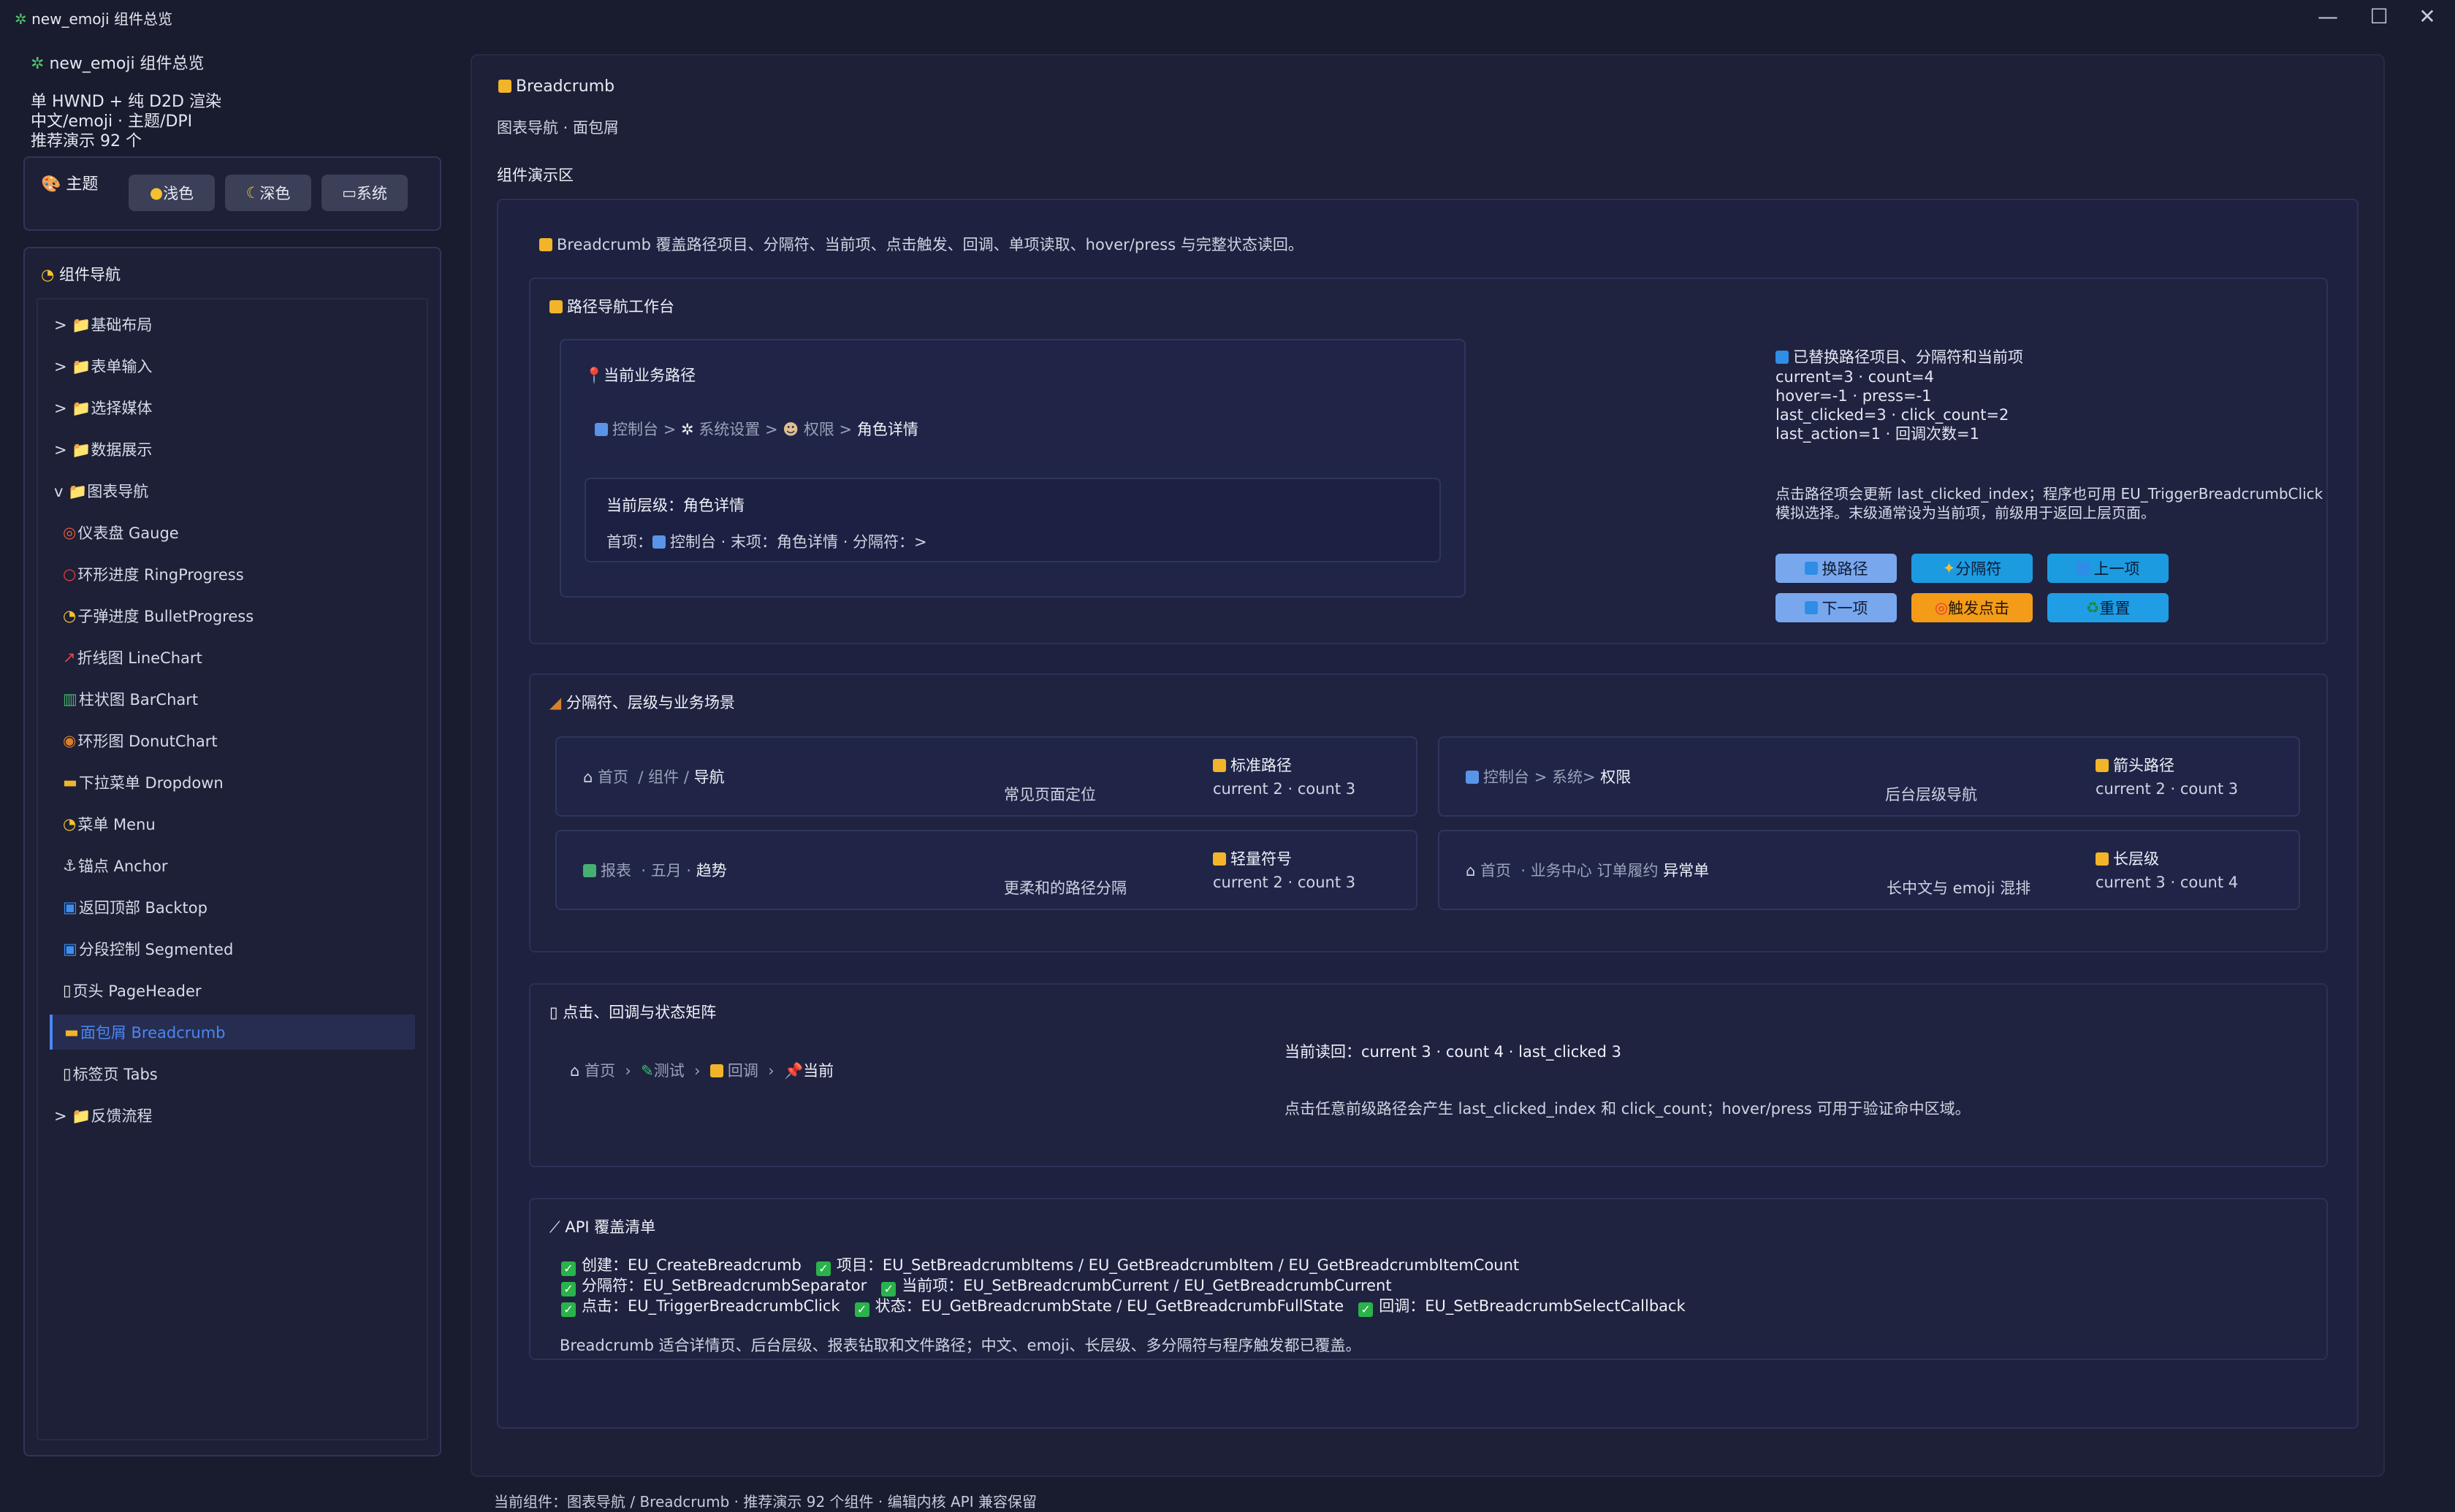  I want to click on breadcrumb: ⌂ 首页 · 业务中心 订单履约 异常单, so click(1587, 870).